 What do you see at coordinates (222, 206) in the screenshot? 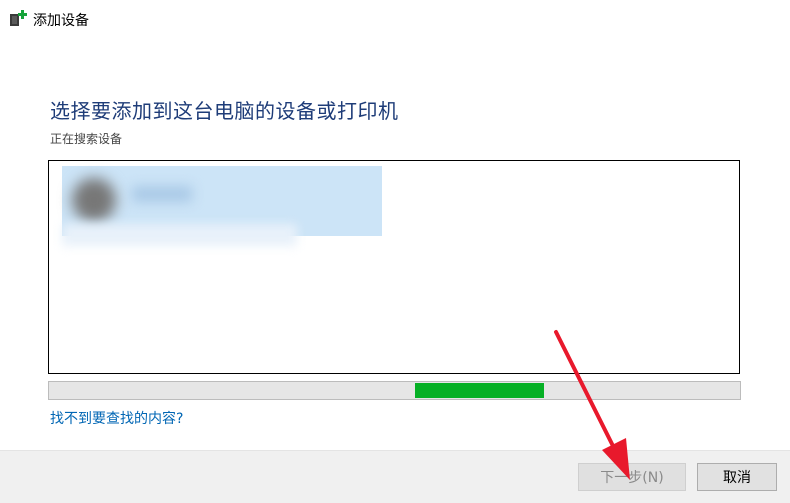
I see `device-list-item` at bounding box center [222, 206].